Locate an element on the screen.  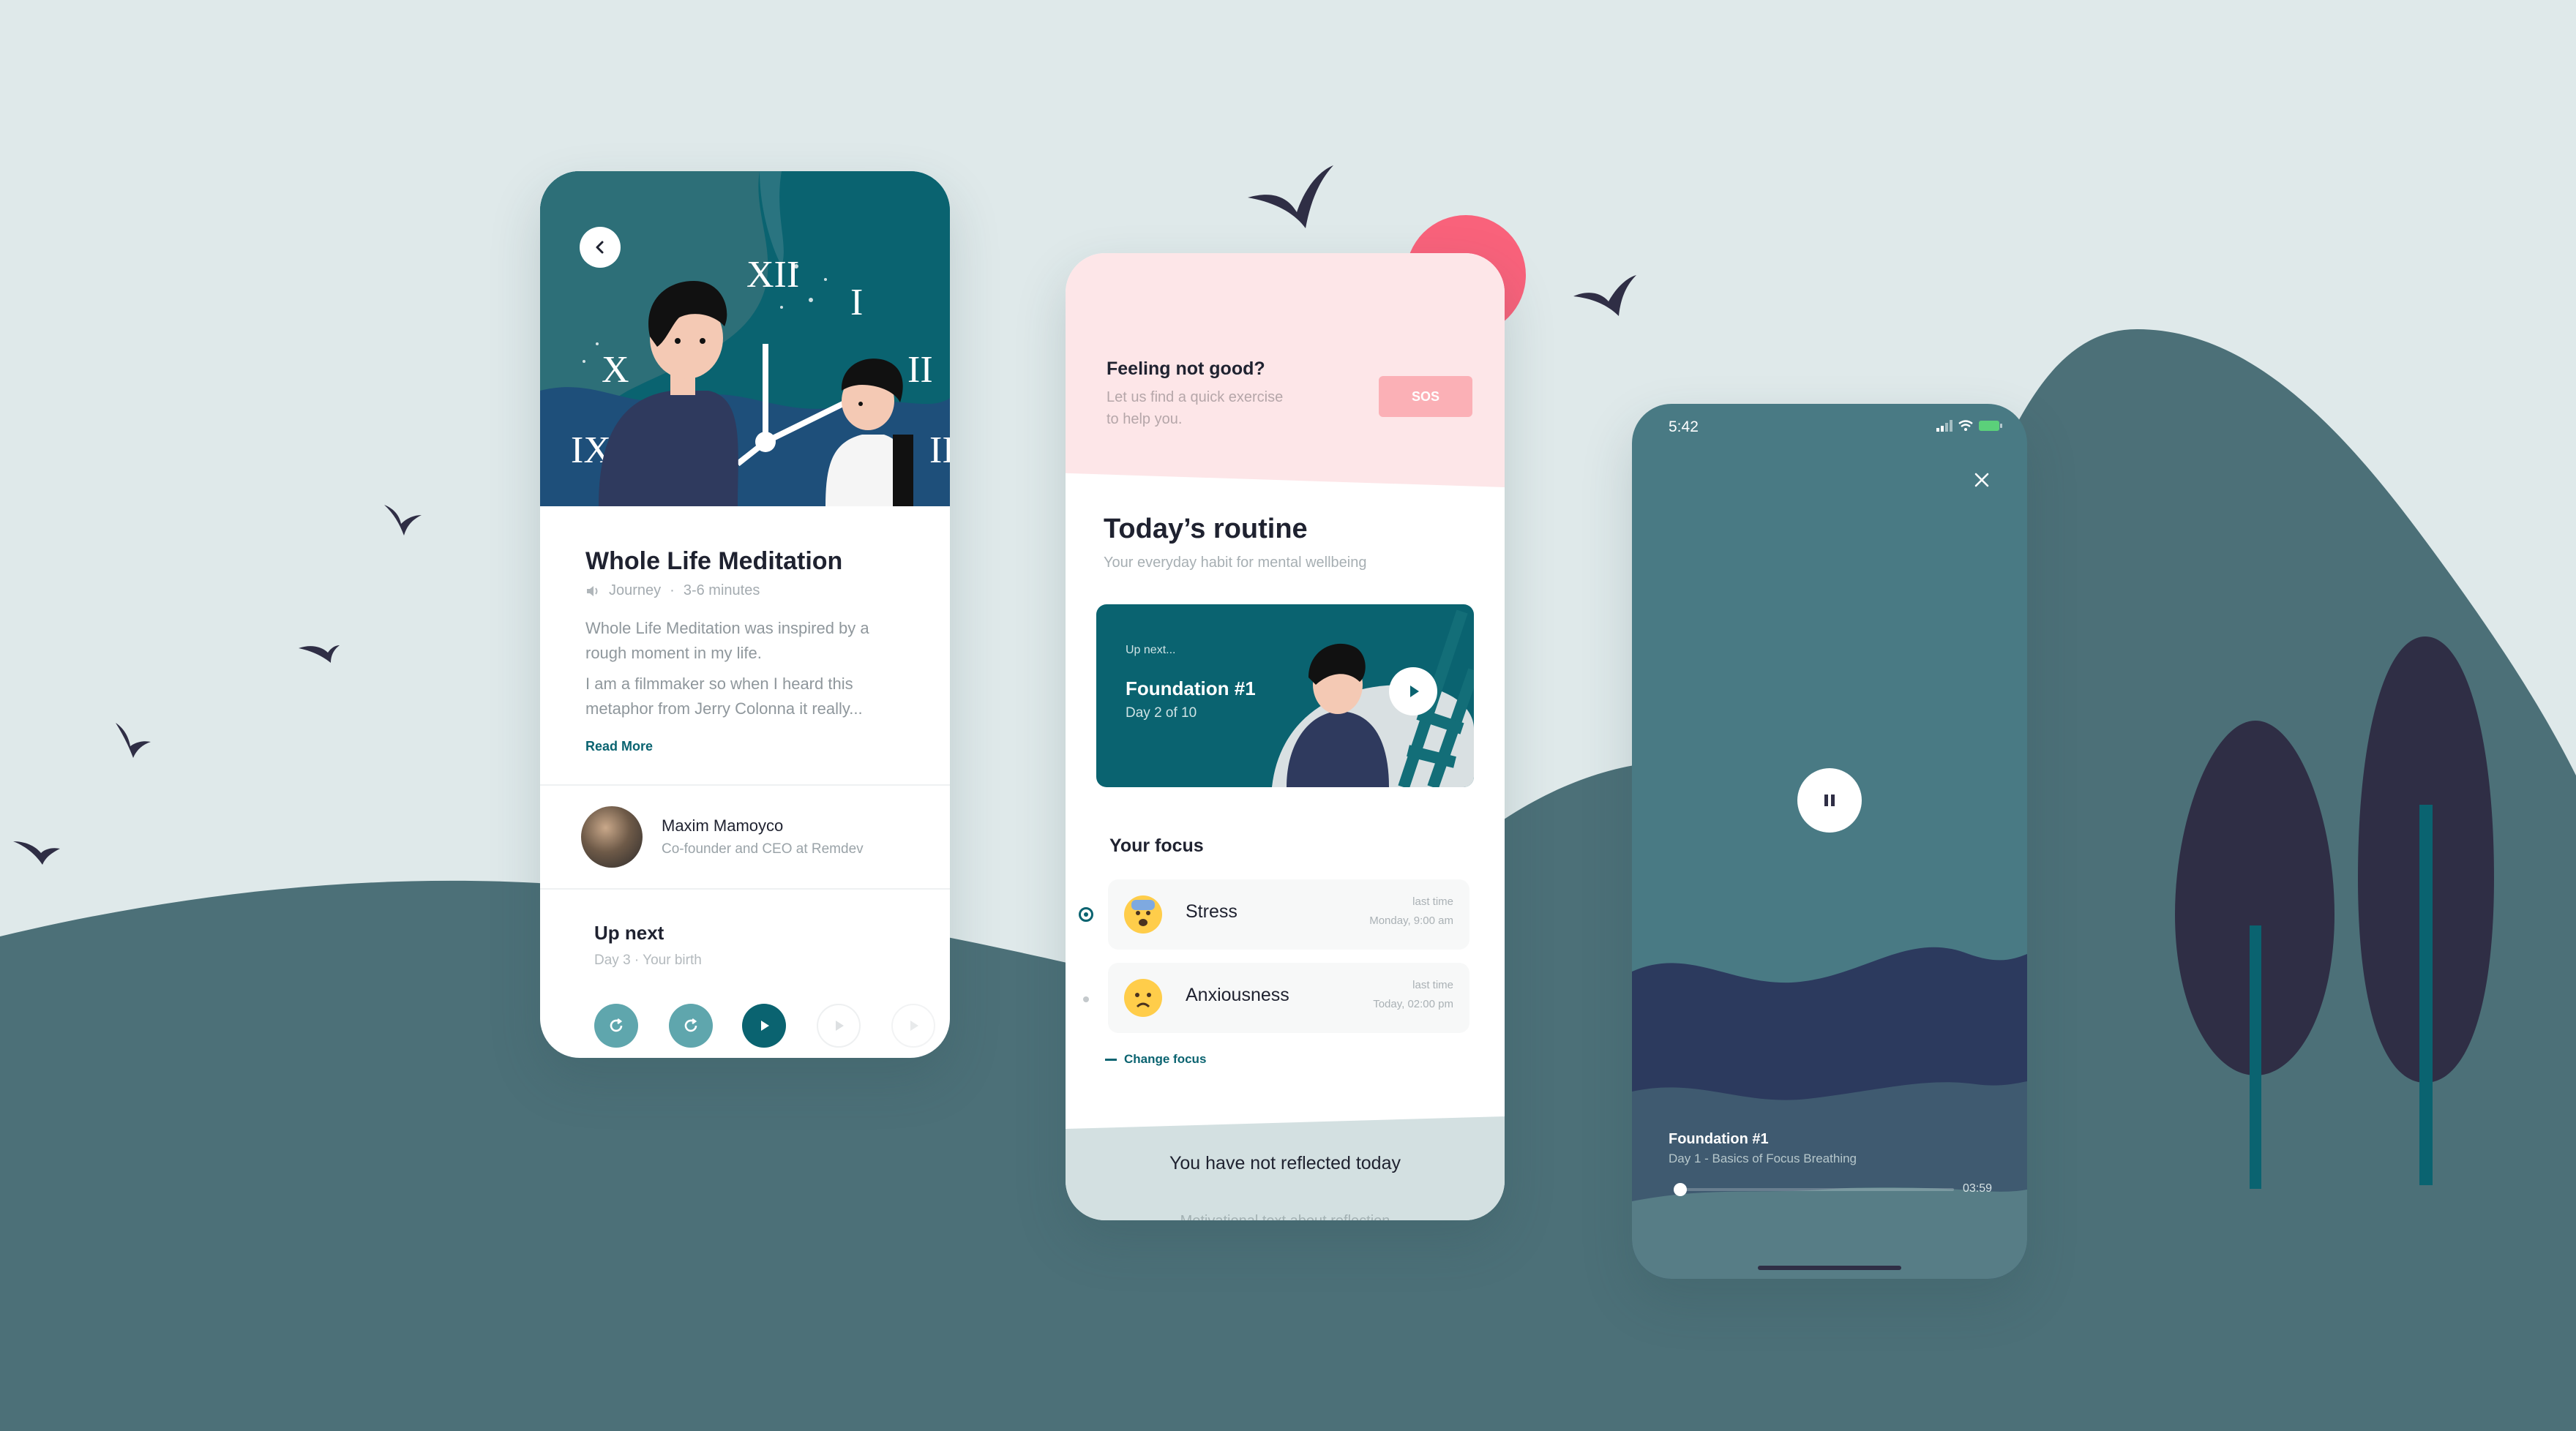
track-subtitle: Day 1 - Basics of Focus Breathing is located at coordinates (1763, 1158).